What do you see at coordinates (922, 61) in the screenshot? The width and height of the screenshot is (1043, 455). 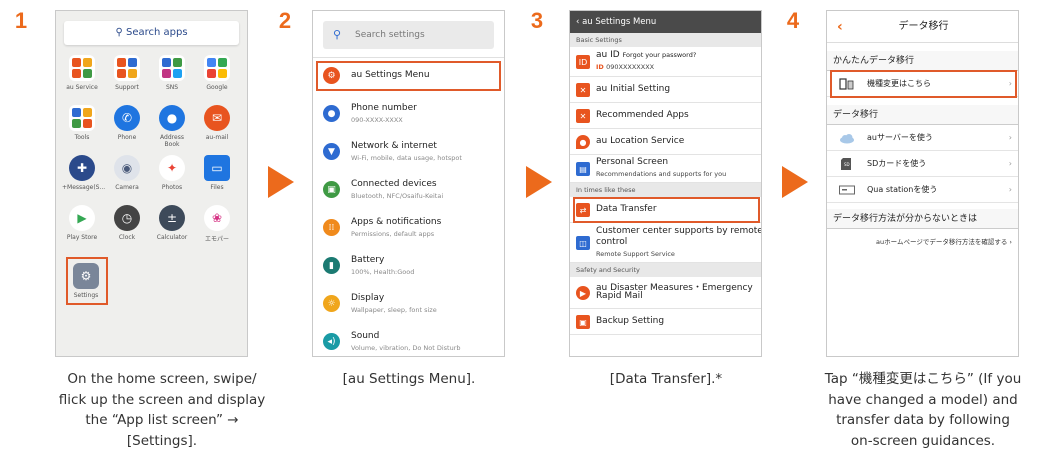 I see `section-easy-transfer: かんたんデータ移行` at bounding box center [922, 61].